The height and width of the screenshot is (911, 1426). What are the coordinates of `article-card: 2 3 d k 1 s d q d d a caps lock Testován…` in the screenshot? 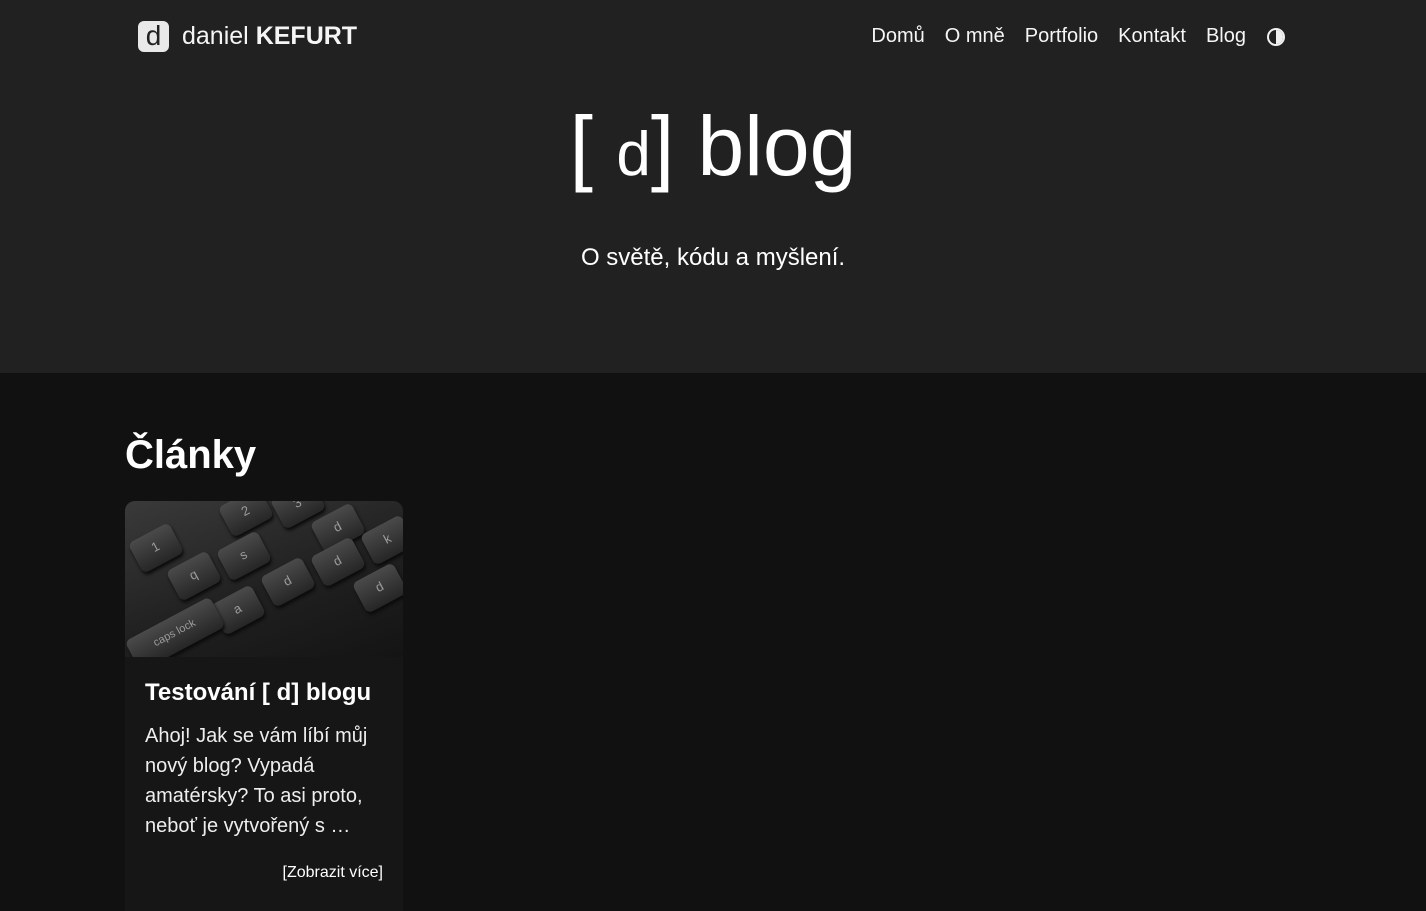 It's located at (264, 706).